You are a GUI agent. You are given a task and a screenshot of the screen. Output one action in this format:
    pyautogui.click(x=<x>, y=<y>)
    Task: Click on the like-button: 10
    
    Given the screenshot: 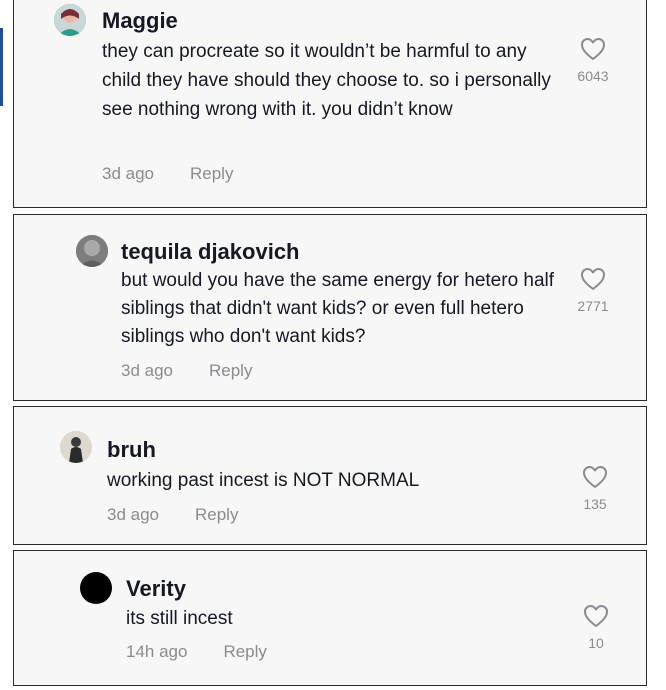 What is the action you would take?
    pyautogui.click(x=596, y=627)
    